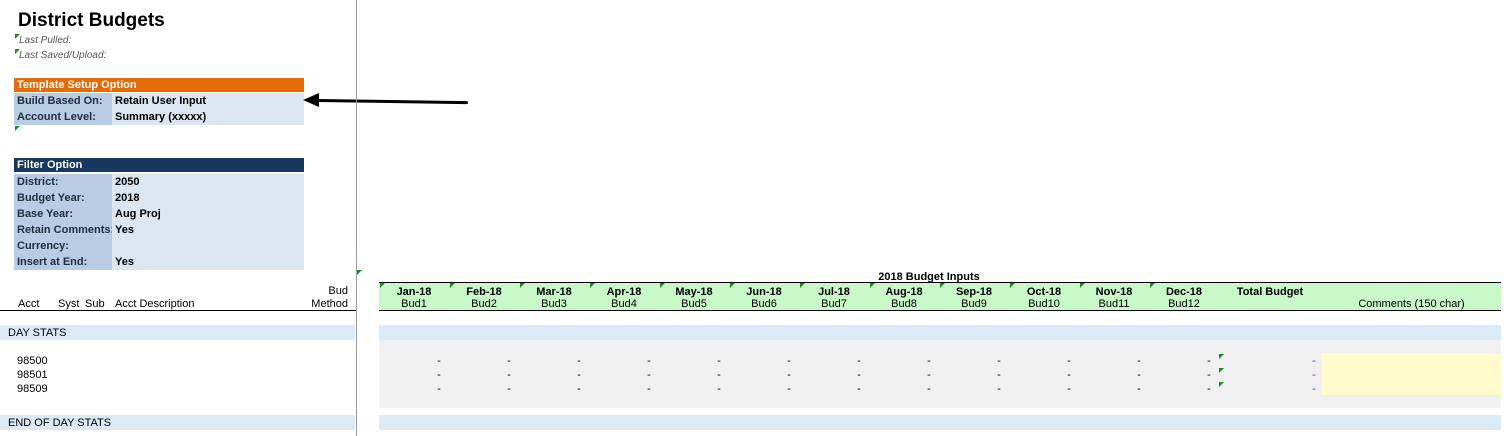  Describe the element at coordinates (904, 292) in the screenshot. I see `month-header: Aug-18` at that location.